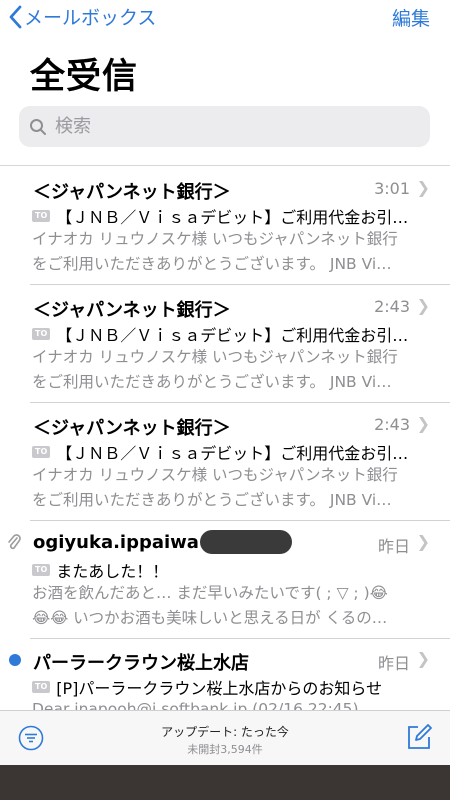 The image size is (450, 800). I want to click on message-subject-line: TO またあした！！, so click(230, 570).